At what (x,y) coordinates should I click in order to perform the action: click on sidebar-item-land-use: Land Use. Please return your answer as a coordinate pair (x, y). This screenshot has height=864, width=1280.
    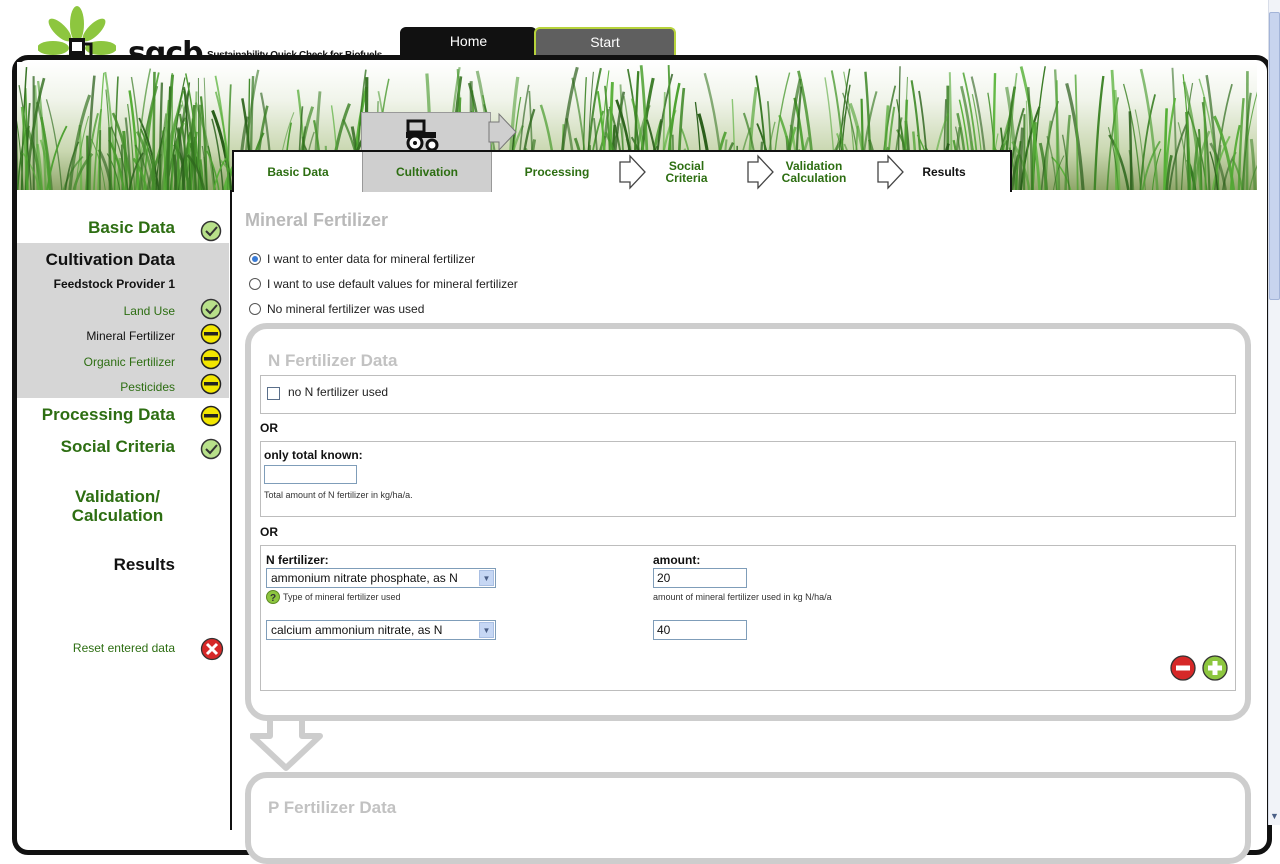
    Looking at the image, I should click on (87, 311).